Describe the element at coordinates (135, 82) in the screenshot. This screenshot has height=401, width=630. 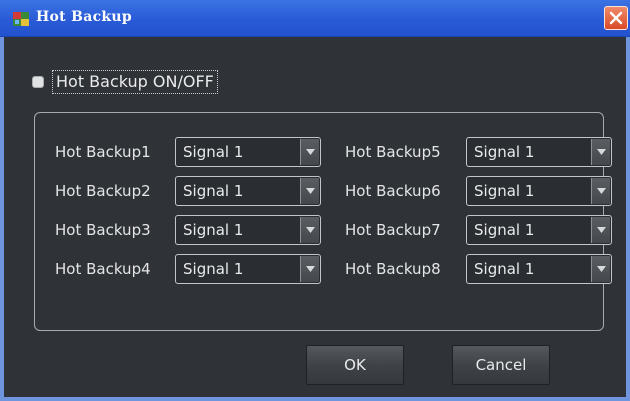
I see `hot-backup-toggle-label: Hot Backup ON/OFF` at that location.